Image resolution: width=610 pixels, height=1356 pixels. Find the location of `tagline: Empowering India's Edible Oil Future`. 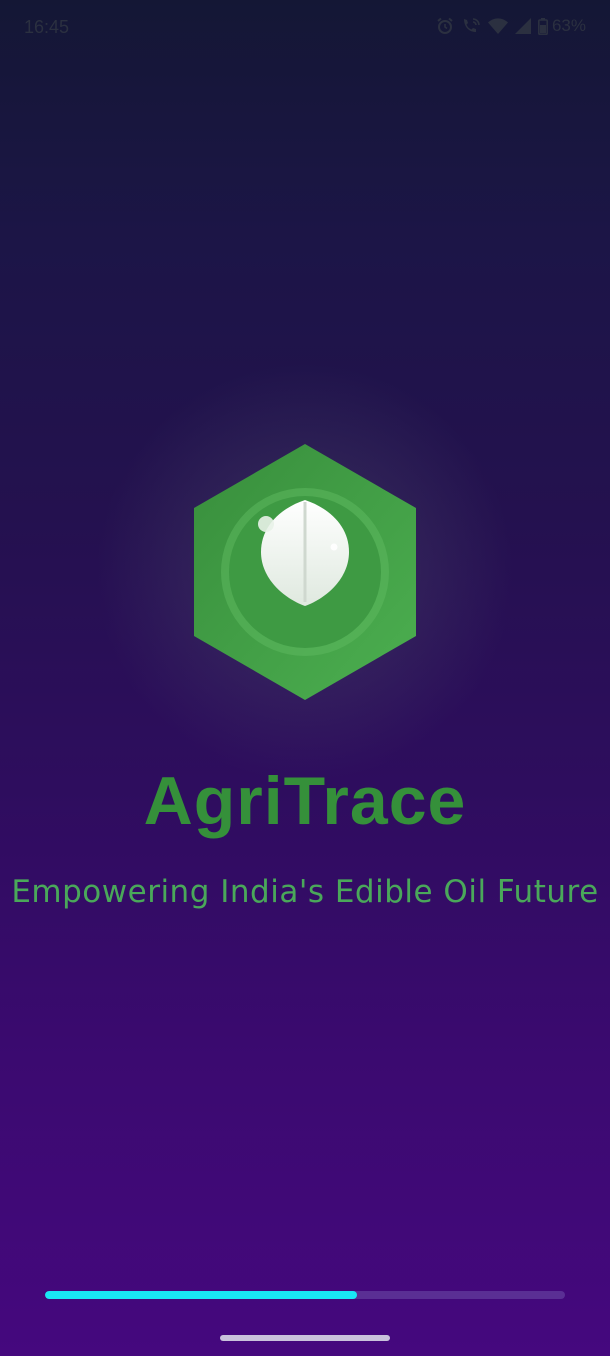

tagline: Empowering India's Edible Oil Future is located at coordinates (305, 892).